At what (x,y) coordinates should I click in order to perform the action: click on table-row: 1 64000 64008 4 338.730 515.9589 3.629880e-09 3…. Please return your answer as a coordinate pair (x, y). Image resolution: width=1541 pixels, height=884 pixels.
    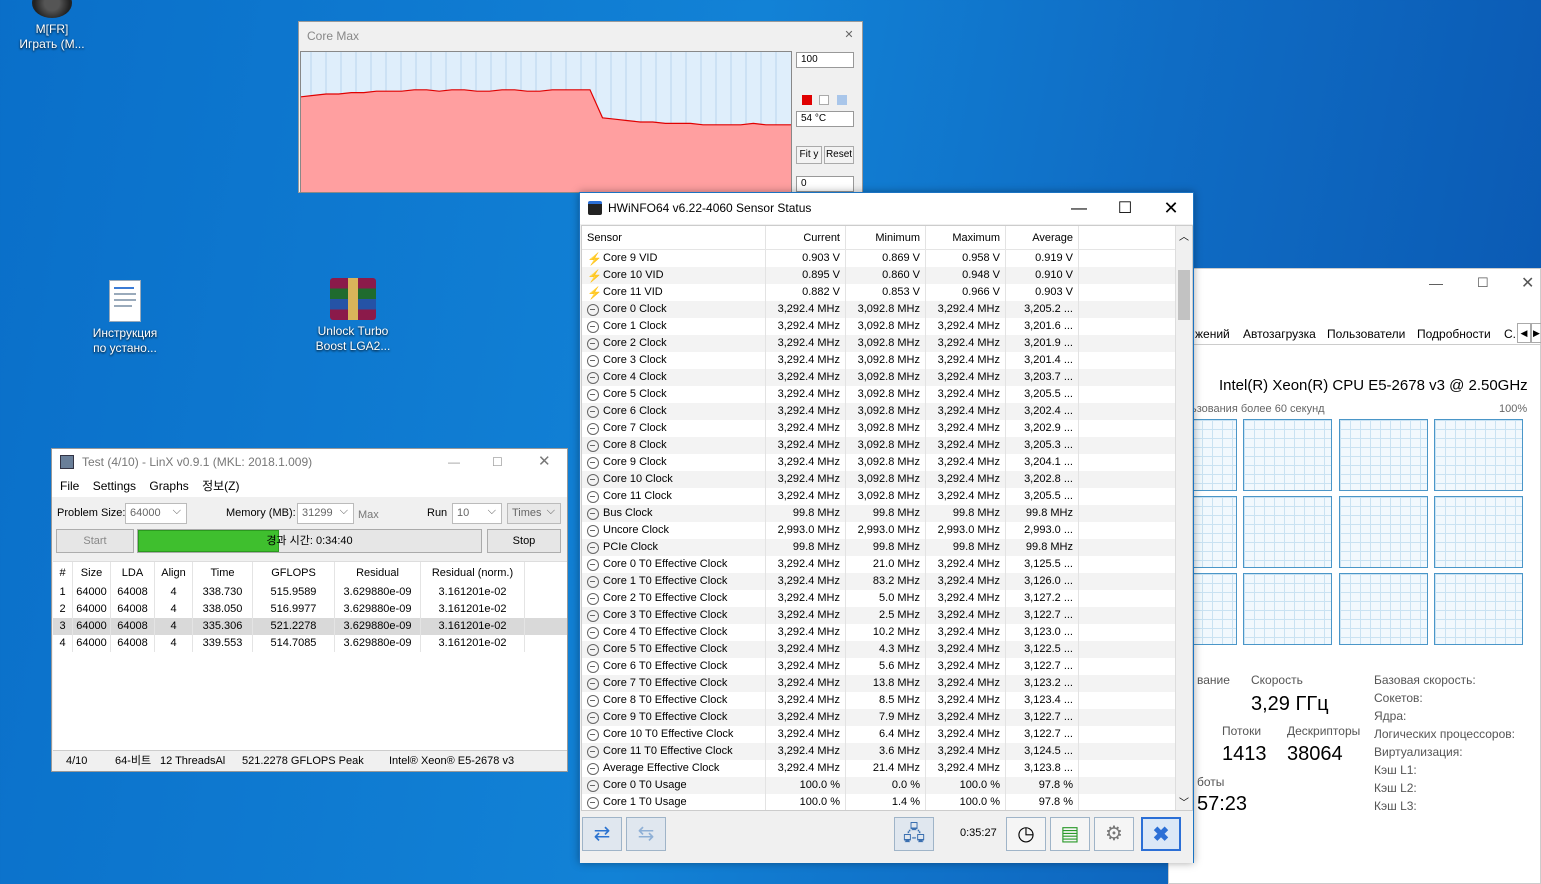
    Looking at the image, I should click on (310, 592).